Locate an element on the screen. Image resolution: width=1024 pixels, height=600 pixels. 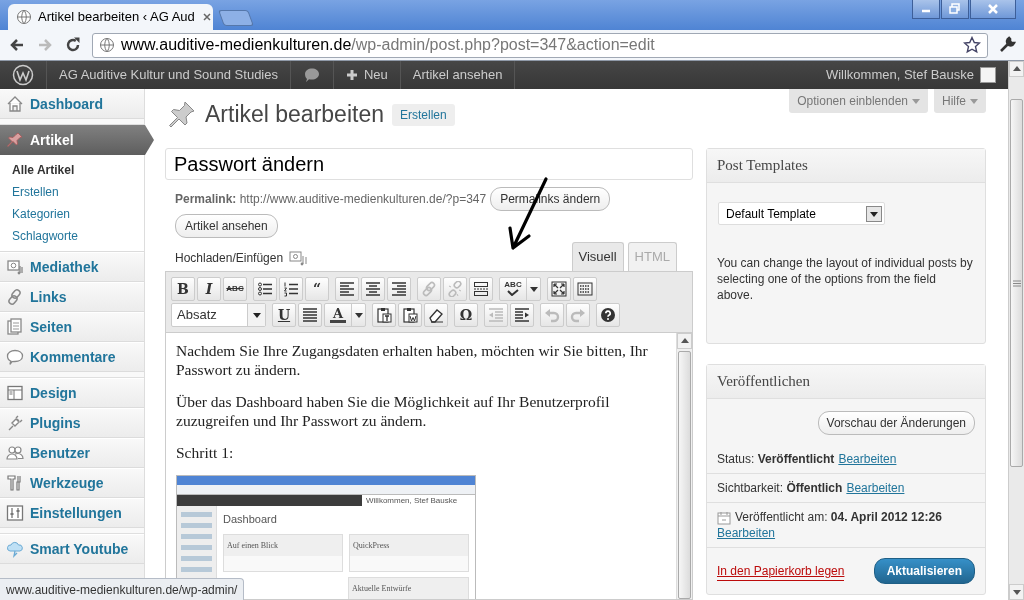
strikethrough-button: ABC is located at coordinates (235, 288).